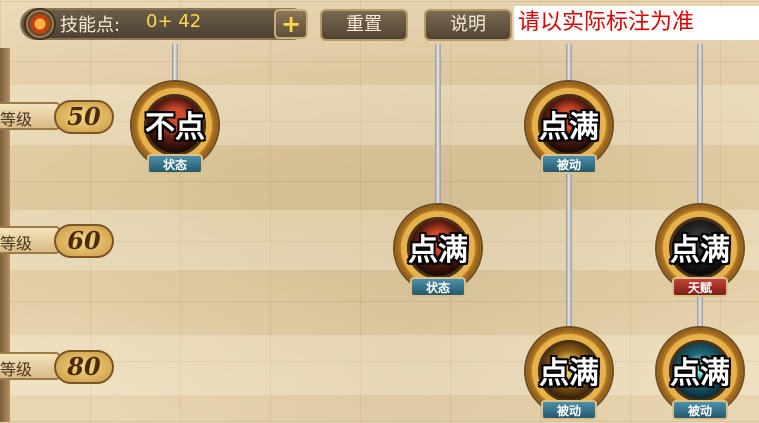  I want to click on top-bar: 技能点: 0+ 42 + 重置 说明 请以实际标注为准, so click(379, 24).